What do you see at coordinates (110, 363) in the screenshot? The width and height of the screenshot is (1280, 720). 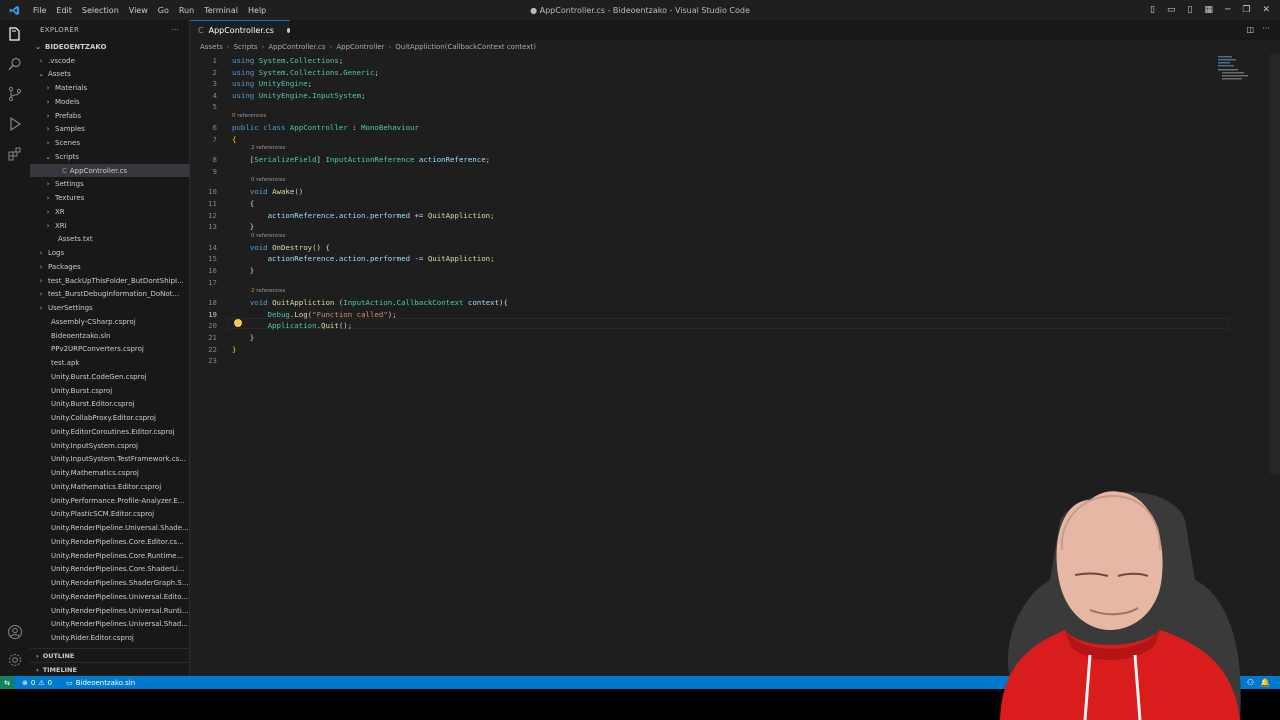 I see `tree-file: test.apk` at bounding box center [110, 363].